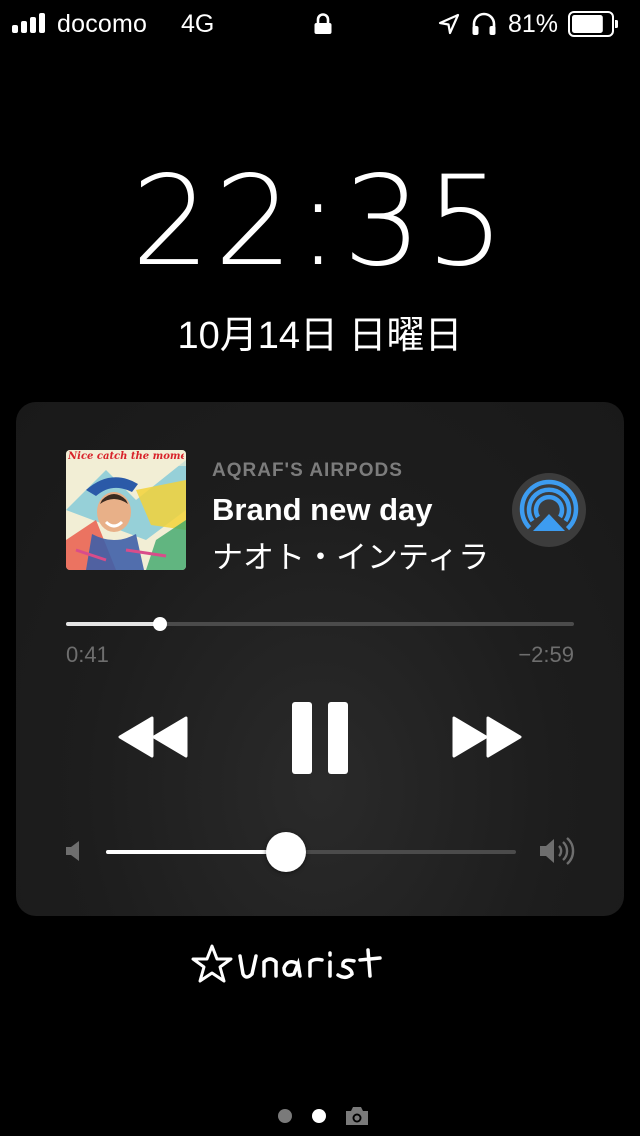  Describe the element at coordinates (484, 23) in the screenshot. I see `headphones-icon` at that location.